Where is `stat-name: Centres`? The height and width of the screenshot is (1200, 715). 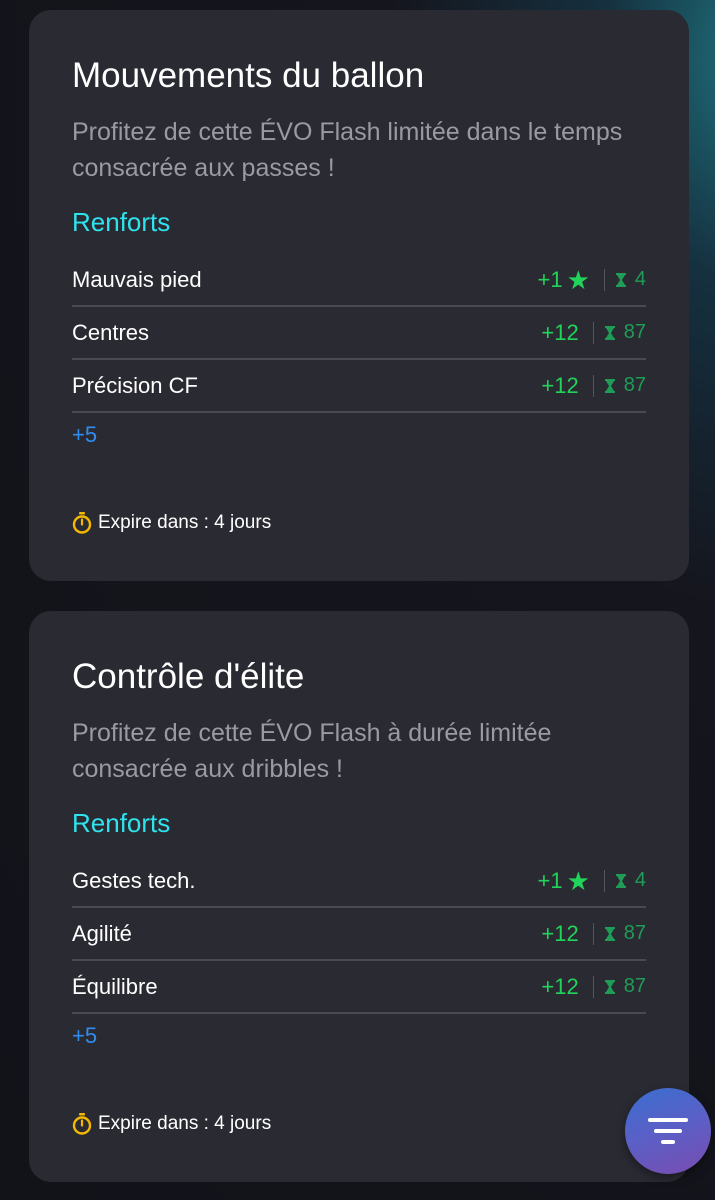 stat-name: Centres is located at coordinates (111, 332).